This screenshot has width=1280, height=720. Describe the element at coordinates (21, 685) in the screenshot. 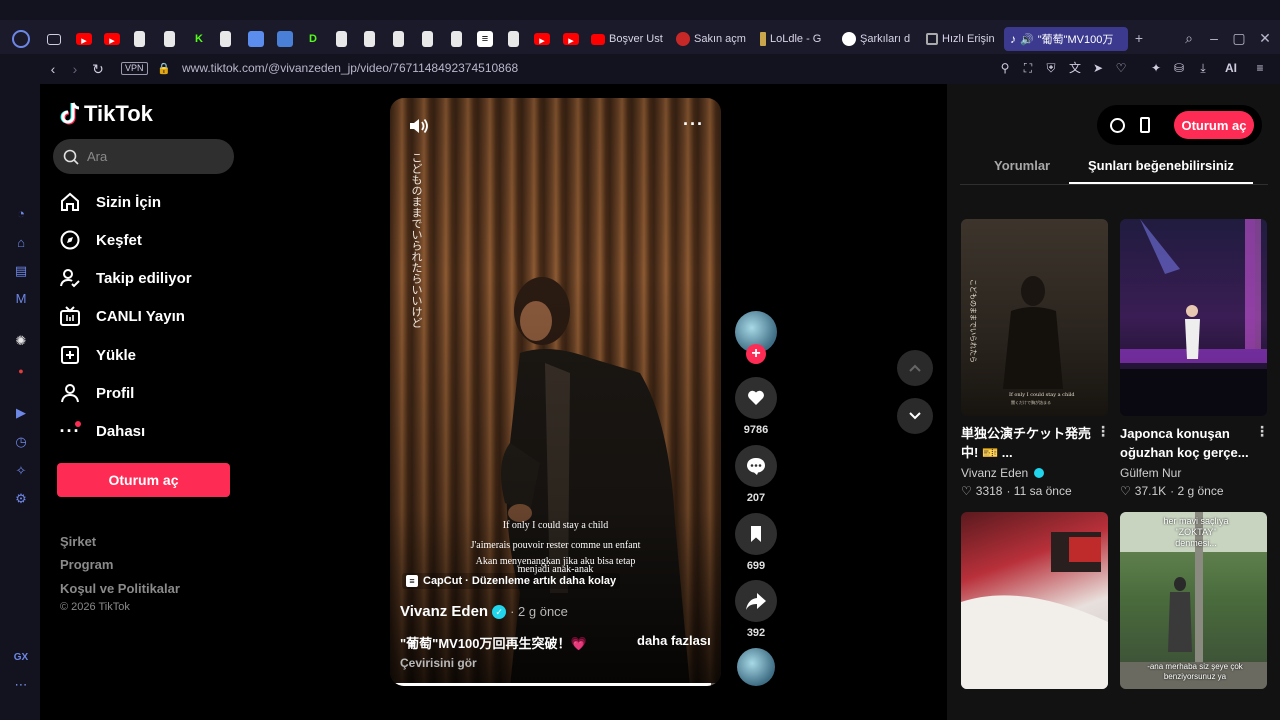

I see `more-icon: ⋯` at that location.